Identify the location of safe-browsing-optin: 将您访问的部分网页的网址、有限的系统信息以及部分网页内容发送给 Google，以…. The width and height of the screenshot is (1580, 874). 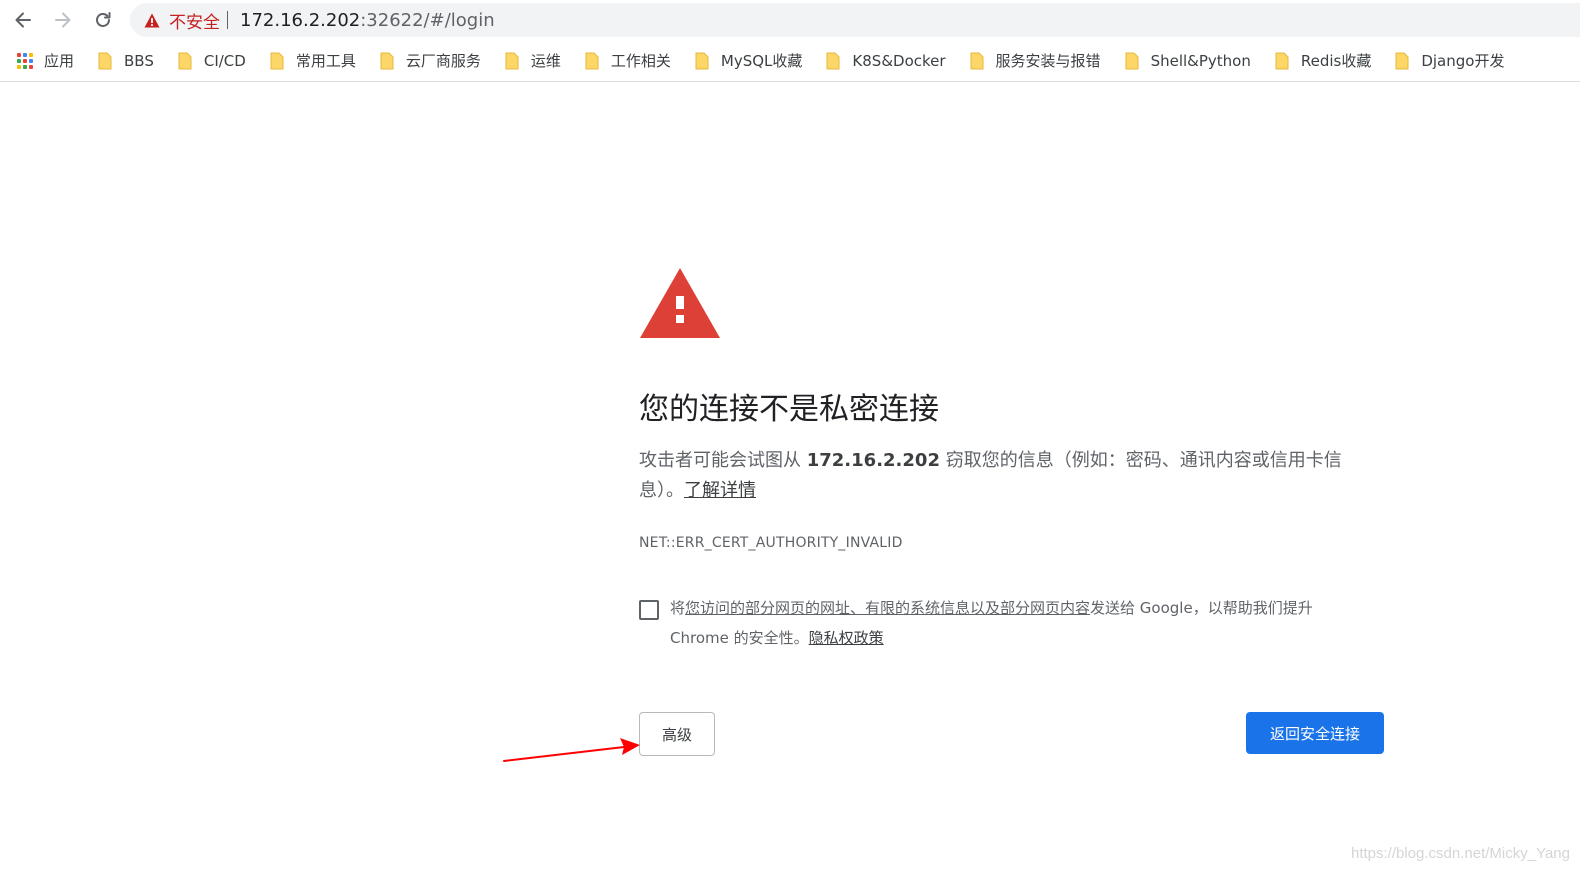
(1011, 625).